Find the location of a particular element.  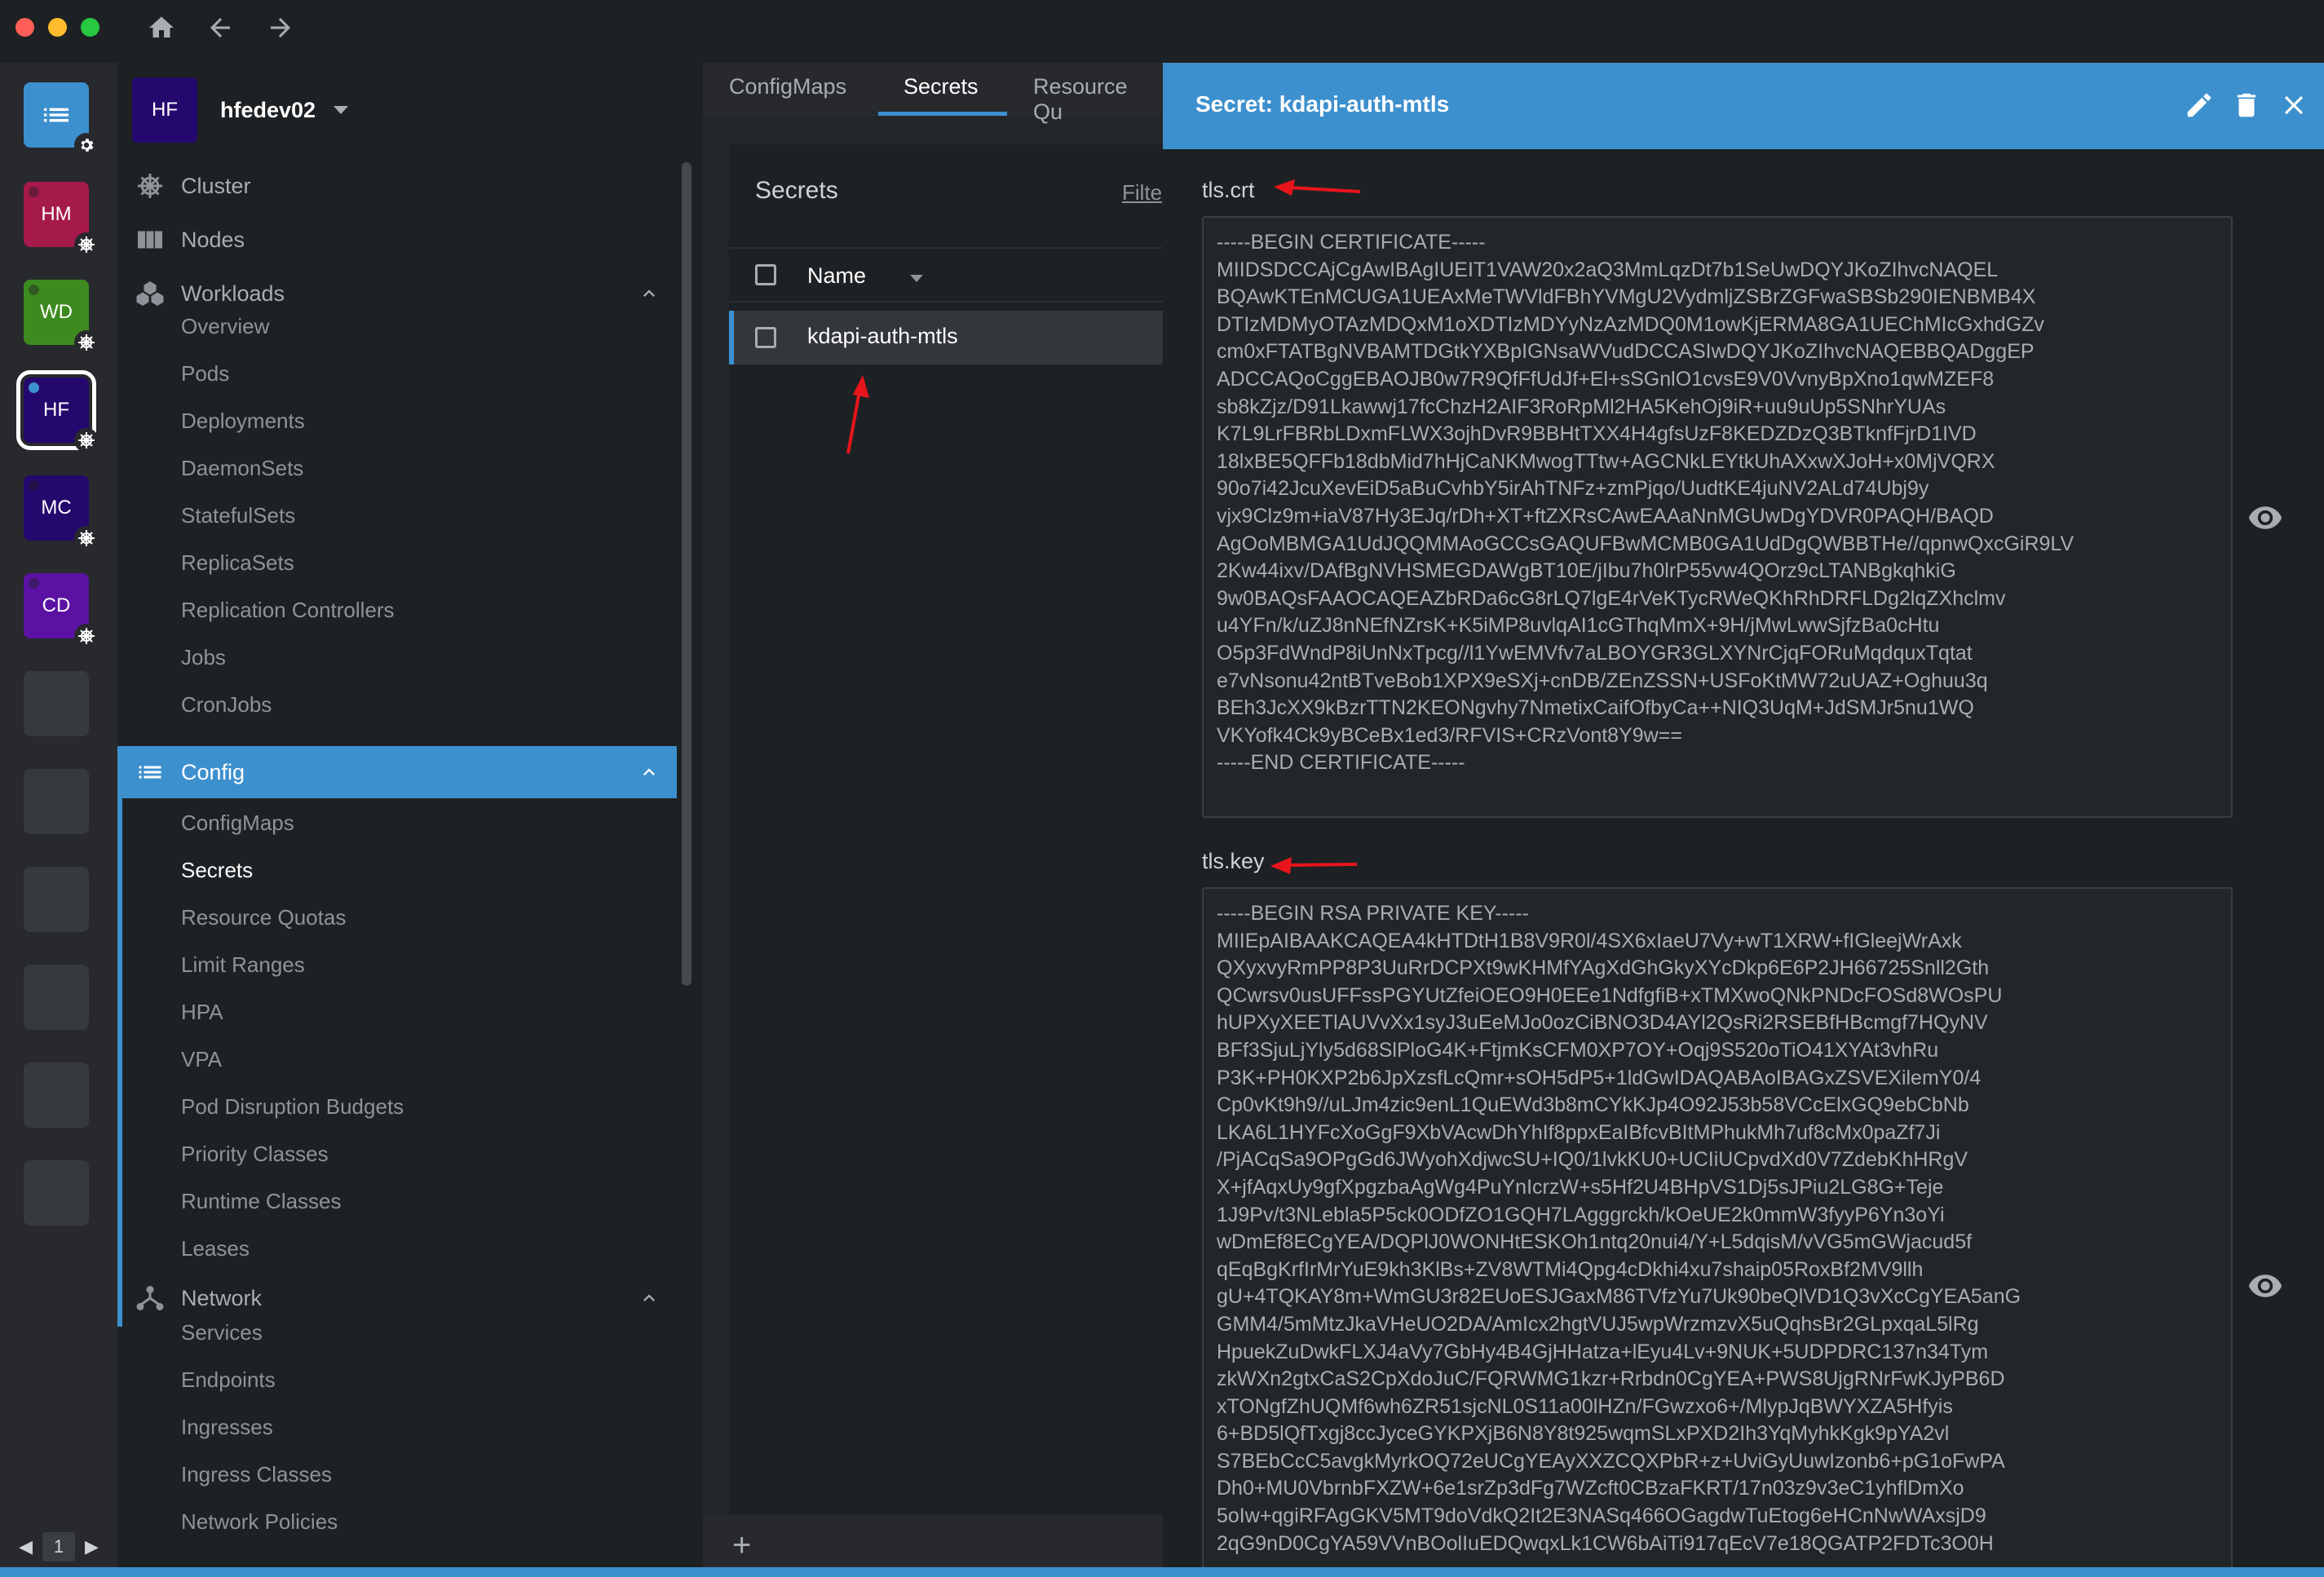

prev-page-icon: ◀ is located at coordinates (26, 1546).